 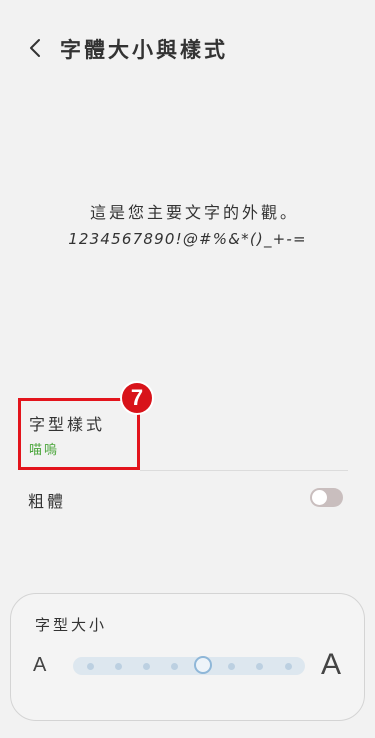 I want to click on bold-toggle, so click(x=326, y=497).